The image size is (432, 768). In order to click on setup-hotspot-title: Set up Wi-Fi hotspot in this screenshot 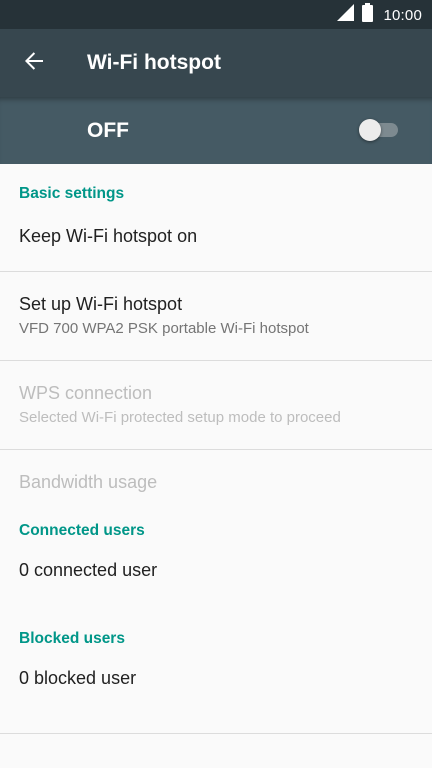, I will do `click(101, 304)`.